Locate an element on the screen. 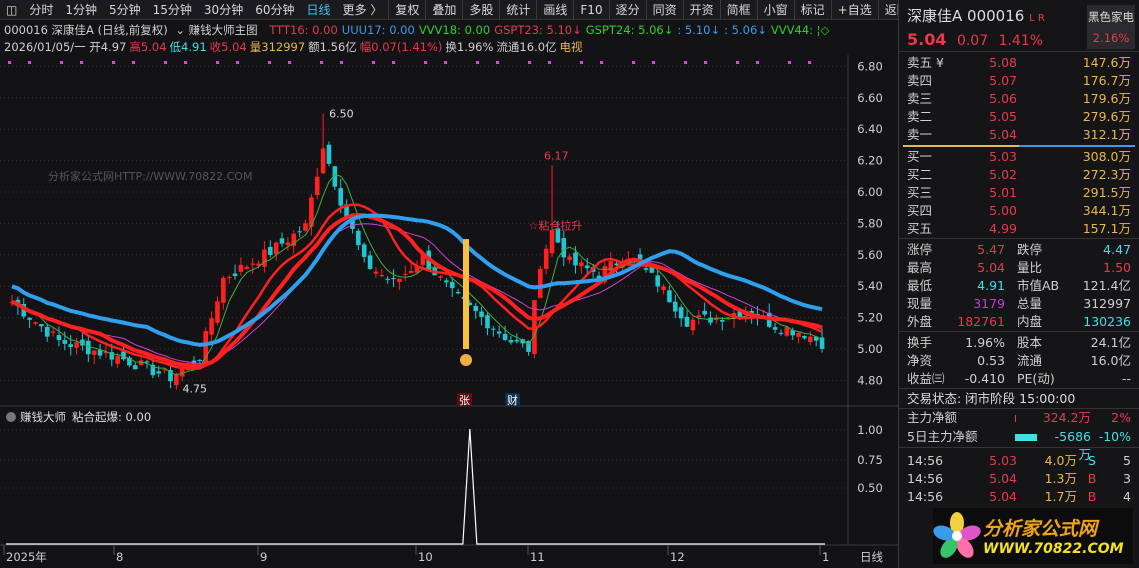  toolbar-item: 标记 is located at coordinates (812, 10).